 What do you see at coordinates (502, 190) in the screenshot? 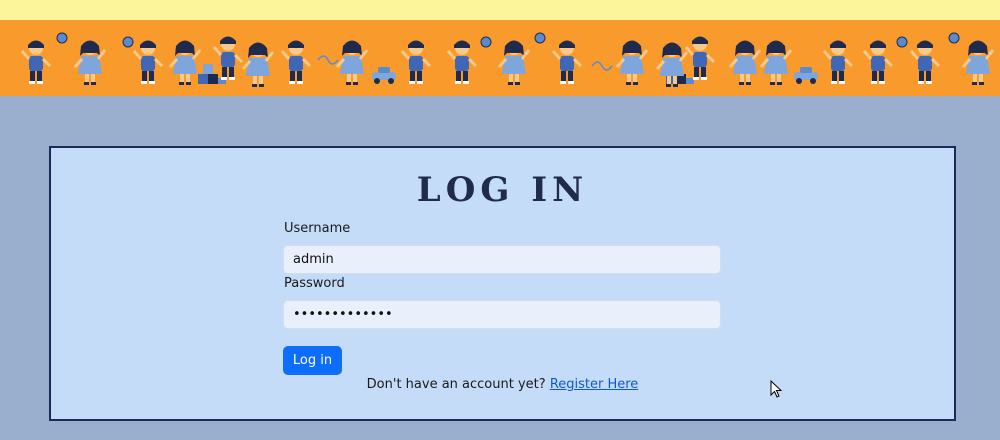
I see `page-title: LOG IN` at bounding box center [502, 190].